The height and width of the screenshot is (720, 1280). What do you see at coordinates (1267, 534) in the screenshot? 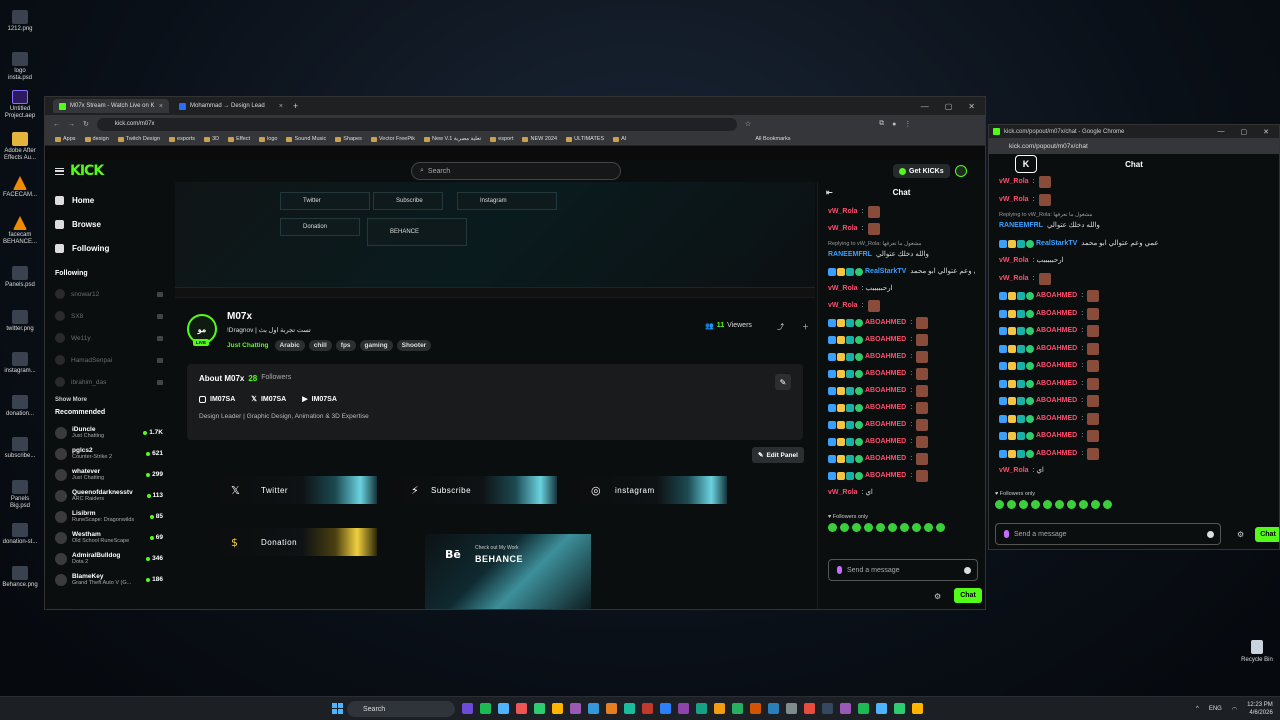
I see `chat-send-button: Chat` at bounding box center [1267, 534].